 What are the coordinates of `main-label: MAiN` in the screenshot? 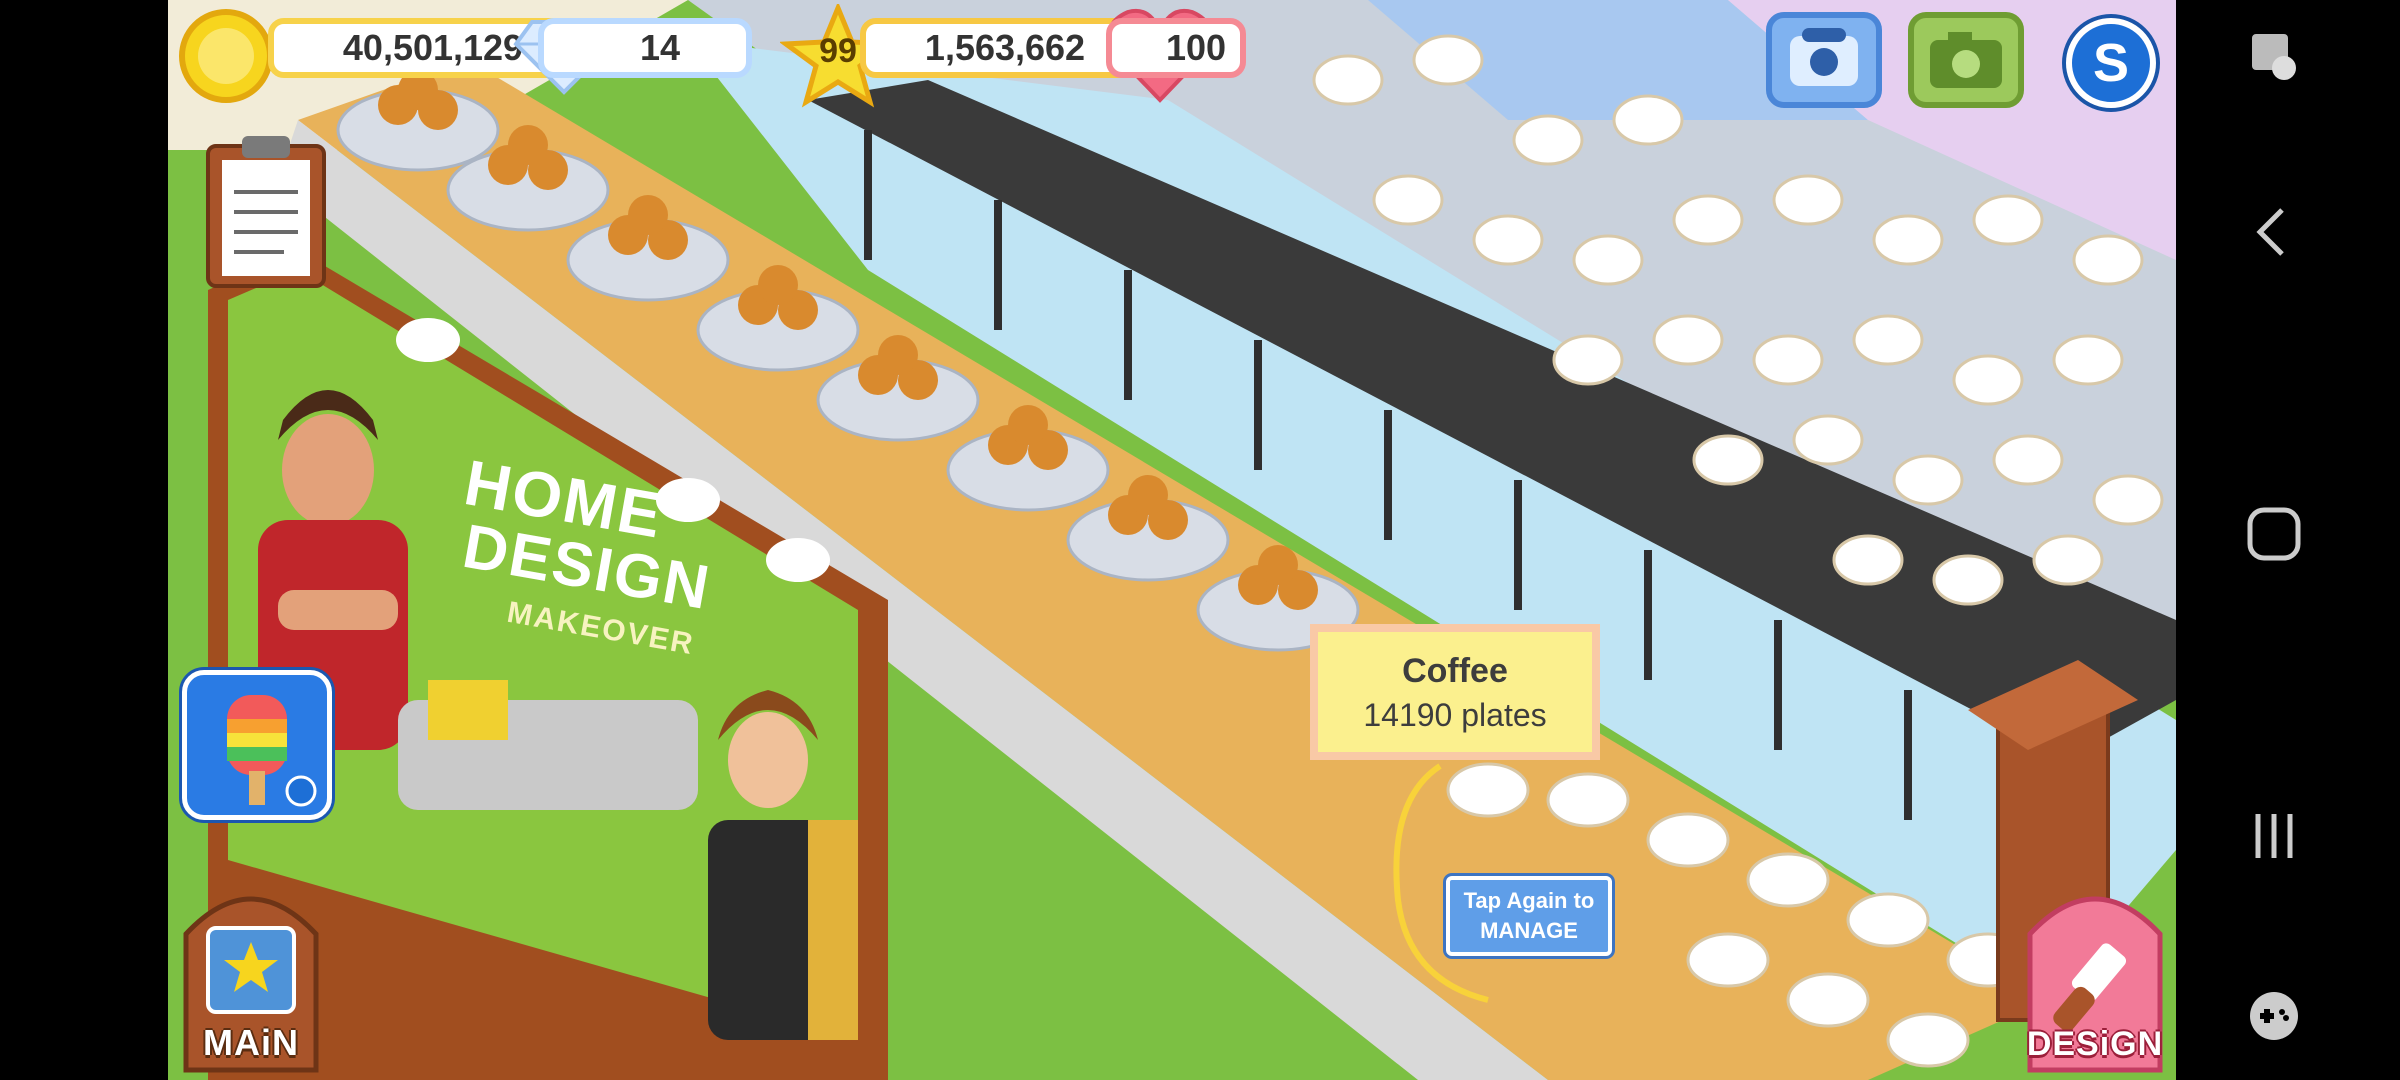 It's located at (251, 1042).